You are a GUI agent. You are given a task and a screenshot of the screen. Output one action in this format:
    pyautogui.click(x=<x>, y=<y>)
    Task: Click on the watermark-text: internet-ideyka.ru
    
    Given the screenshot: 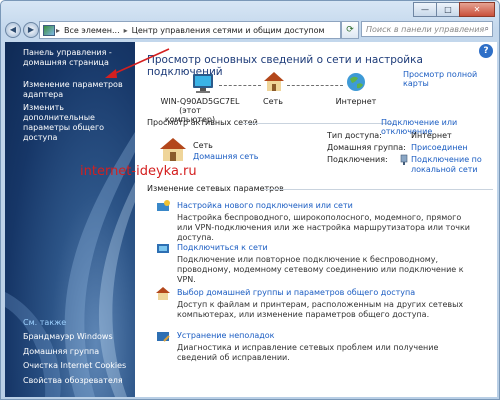 What is the action you would take?
    pyautogui.click(x=138, y=171)
    